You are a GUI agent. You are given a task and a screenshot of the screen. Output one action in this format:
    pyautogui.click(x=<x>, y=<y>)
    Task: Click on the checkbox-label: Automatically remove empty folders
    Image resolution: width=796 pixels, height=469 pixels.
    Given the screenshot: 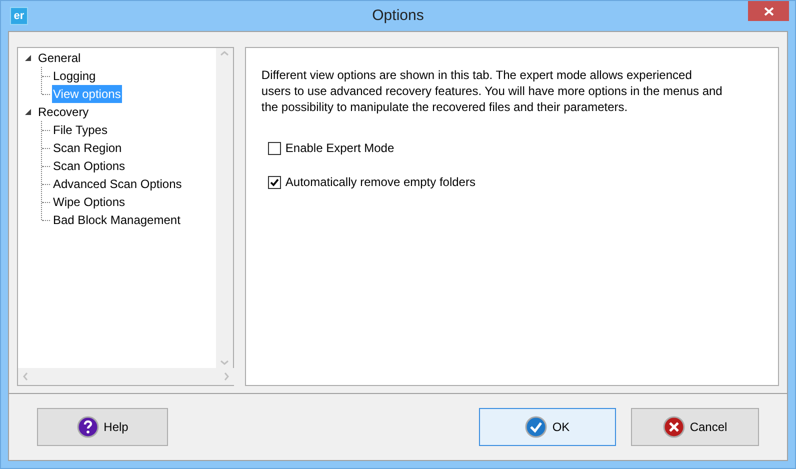 What is the action you would take?
    pyautogui.click(x=380, y=182)
    